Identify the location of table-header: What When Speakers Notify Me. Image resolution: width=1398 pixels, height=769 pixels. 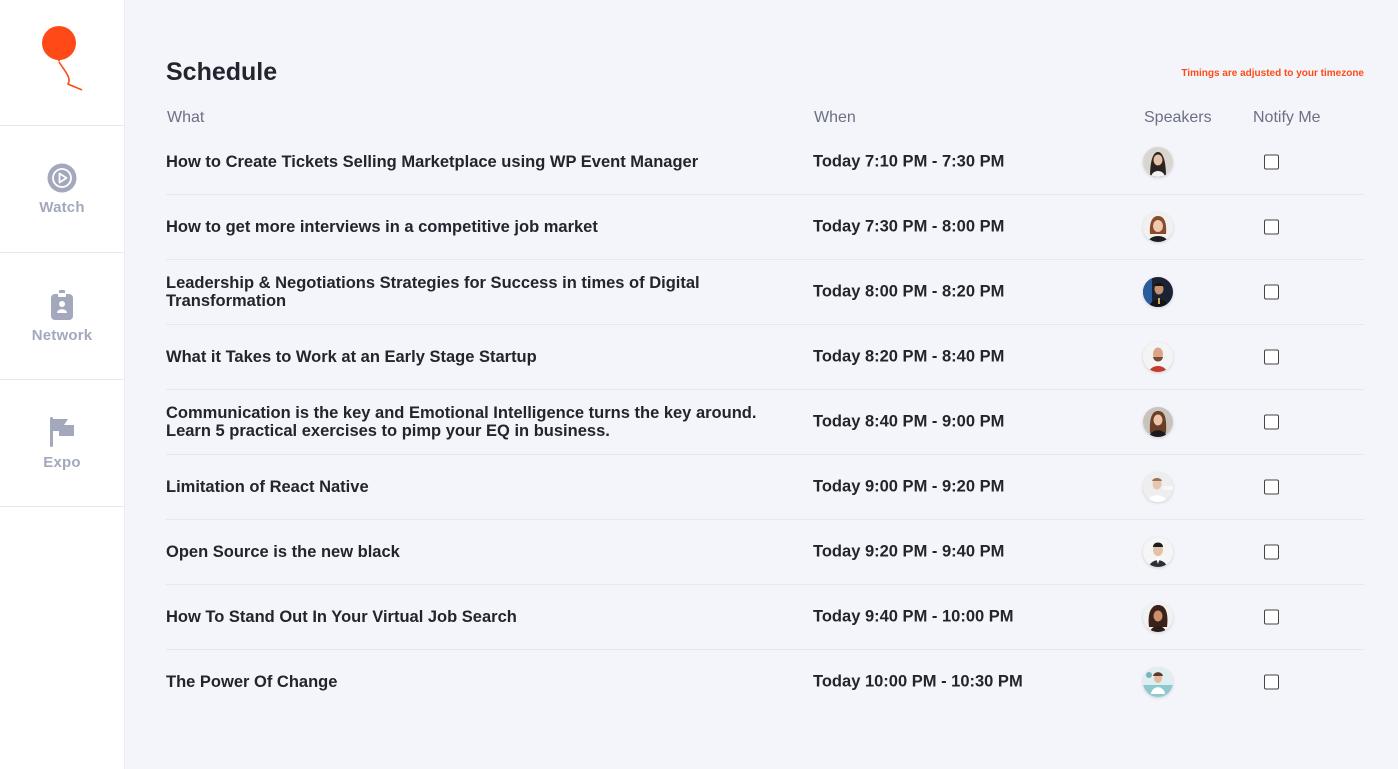
(765, 120).